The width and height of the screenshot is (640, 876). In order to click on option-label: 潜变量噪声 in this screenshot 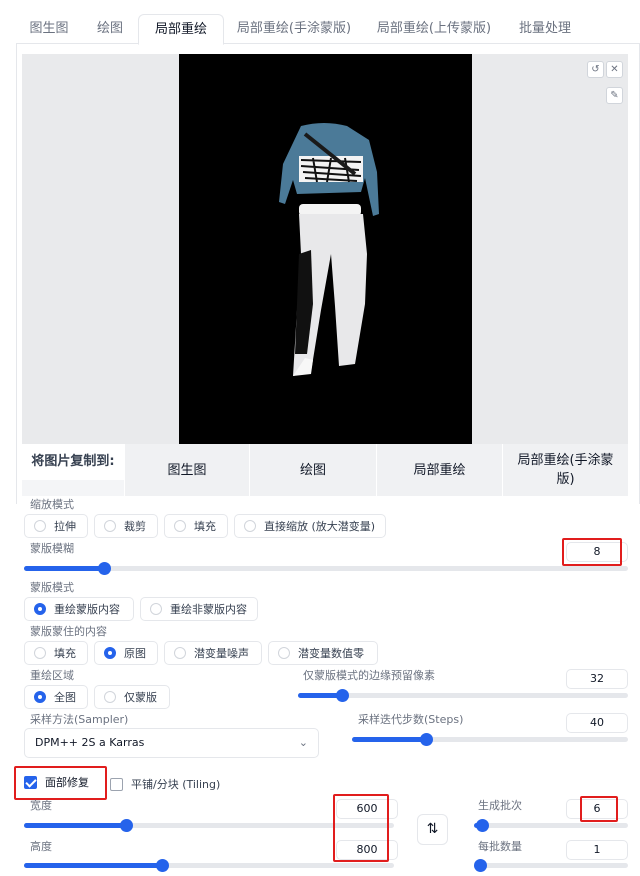, I will do `click(221, 653)`.